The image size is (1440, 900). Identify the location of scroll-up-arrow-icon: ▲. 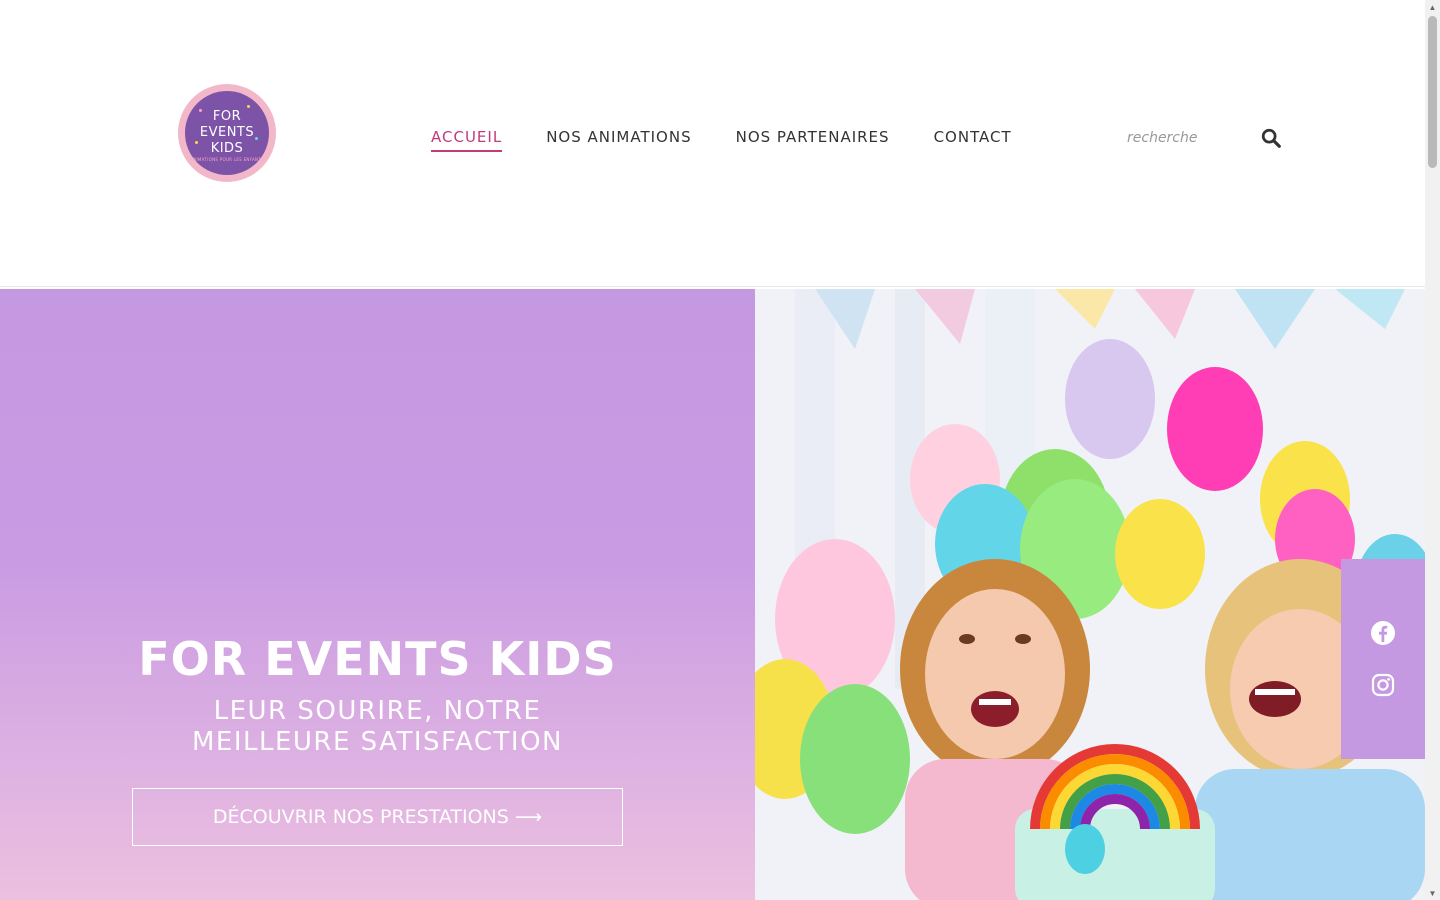
(1432, 7).